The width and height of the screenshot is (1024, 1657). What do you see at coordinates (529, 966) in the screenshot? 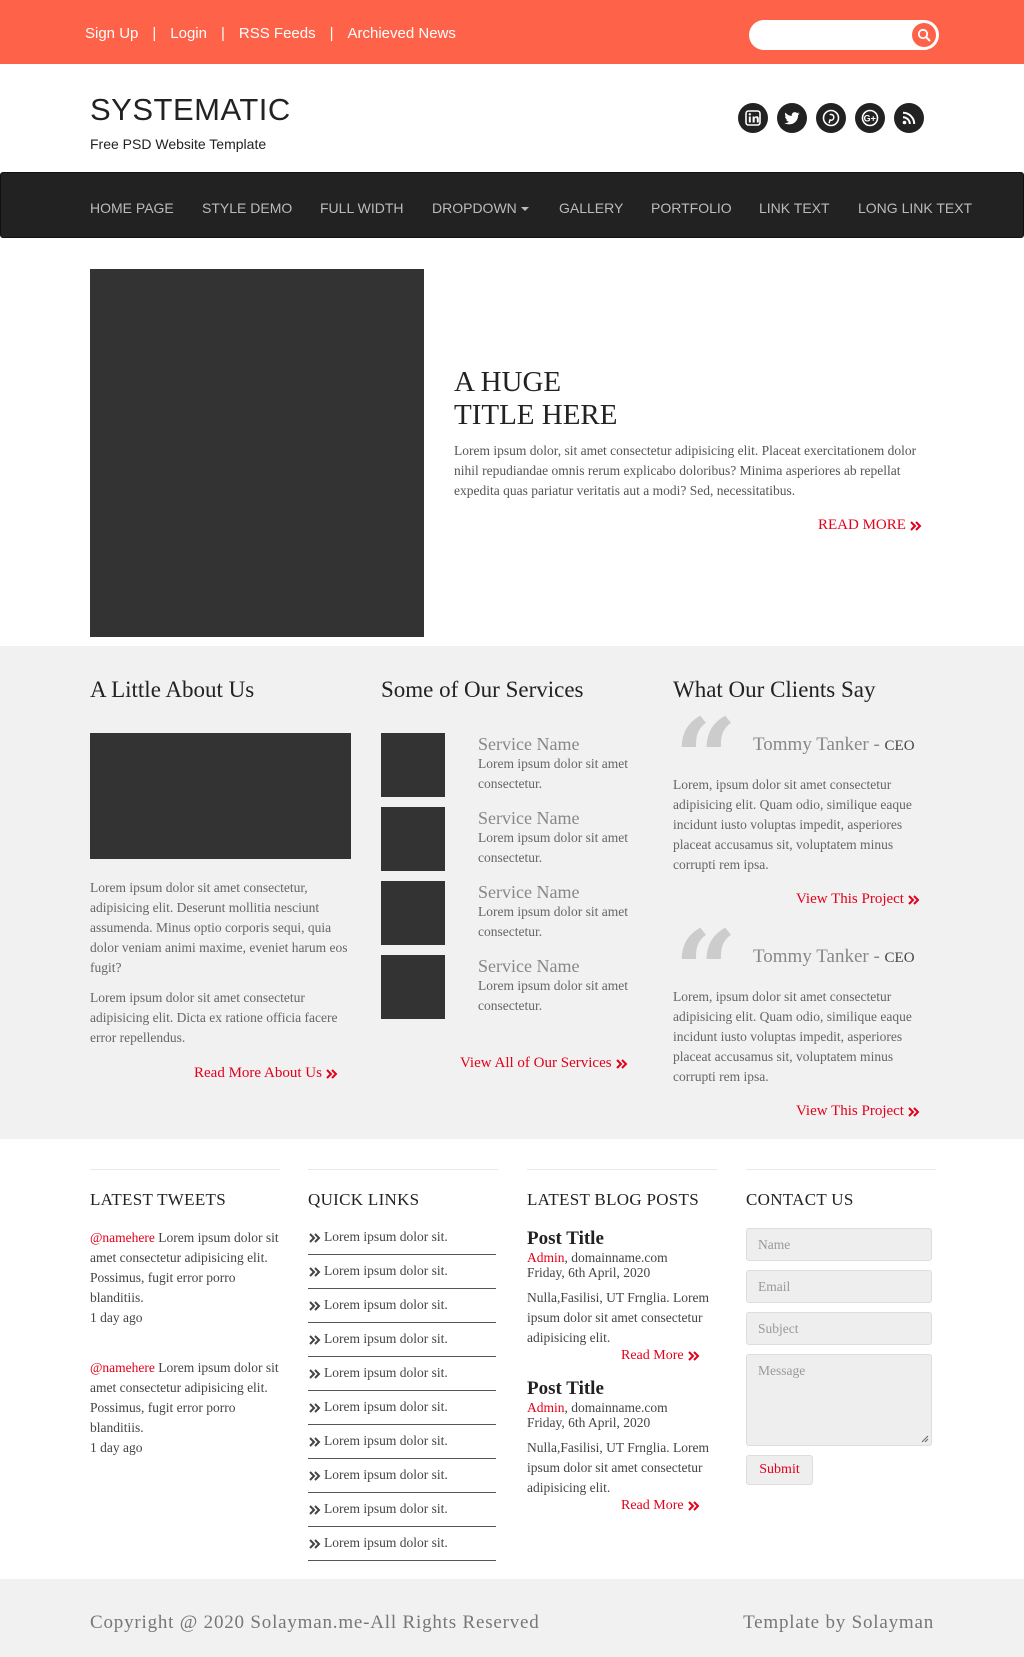
I see `service-name: Service Name` at bounding box center [529, 966].